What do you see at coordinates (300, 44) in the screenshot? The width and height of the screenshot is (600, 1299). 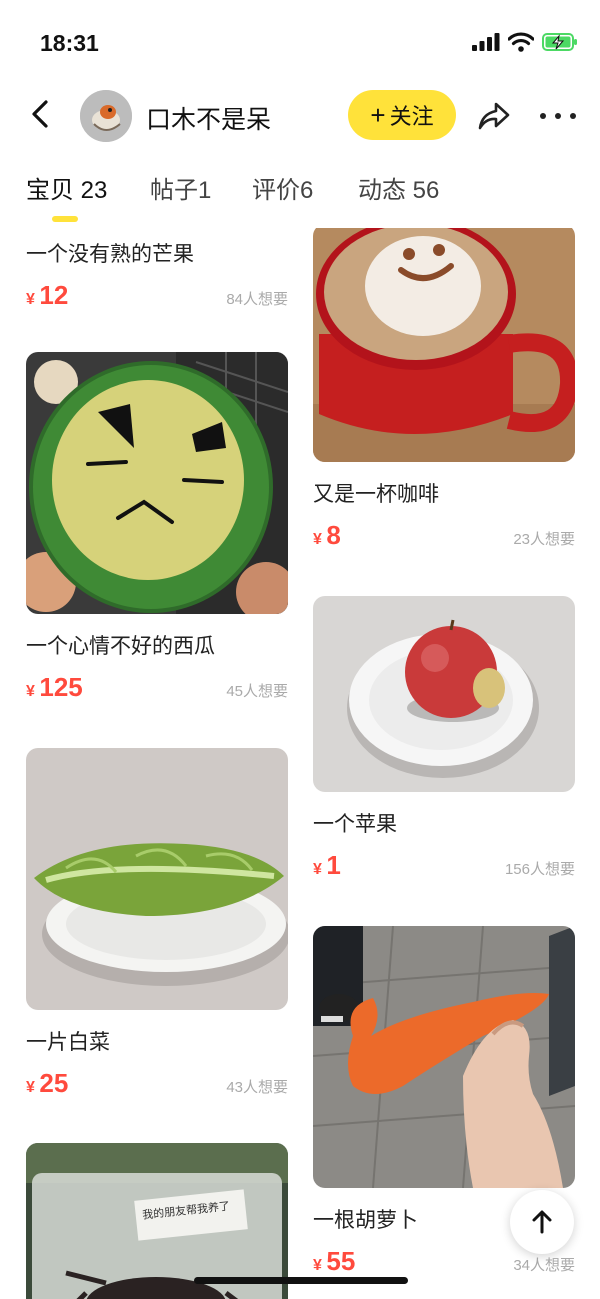 I see `status-bar: 18:31` at bounding box center [300, 44].